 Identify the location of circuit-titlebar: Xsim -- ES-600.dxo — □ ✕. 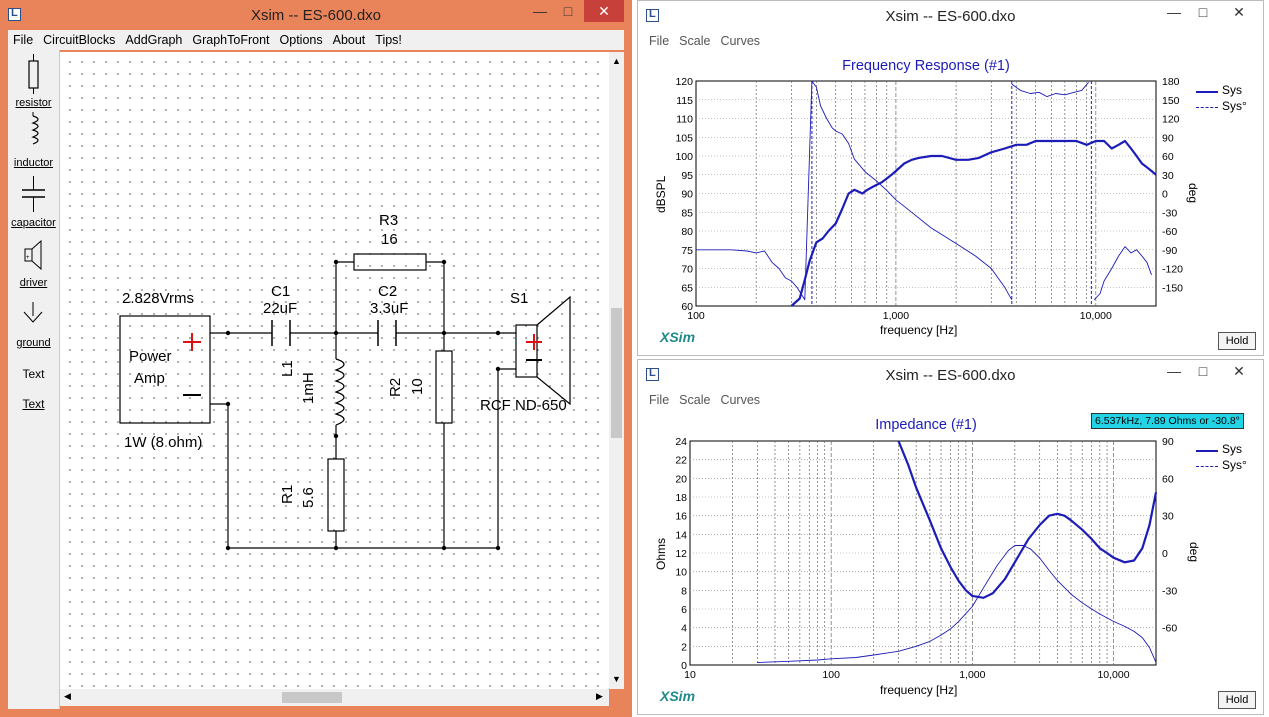
(316, 15).